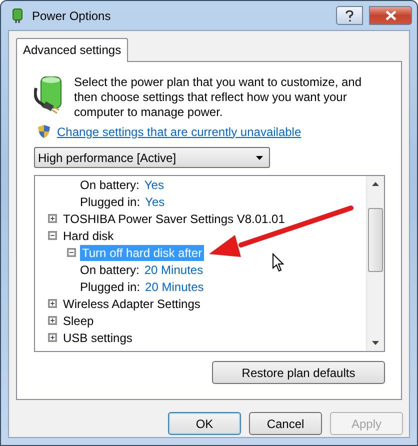 Image resolution: width=418 pixels, height=446 pixels. I want to click on close-button, so click(390, 15).